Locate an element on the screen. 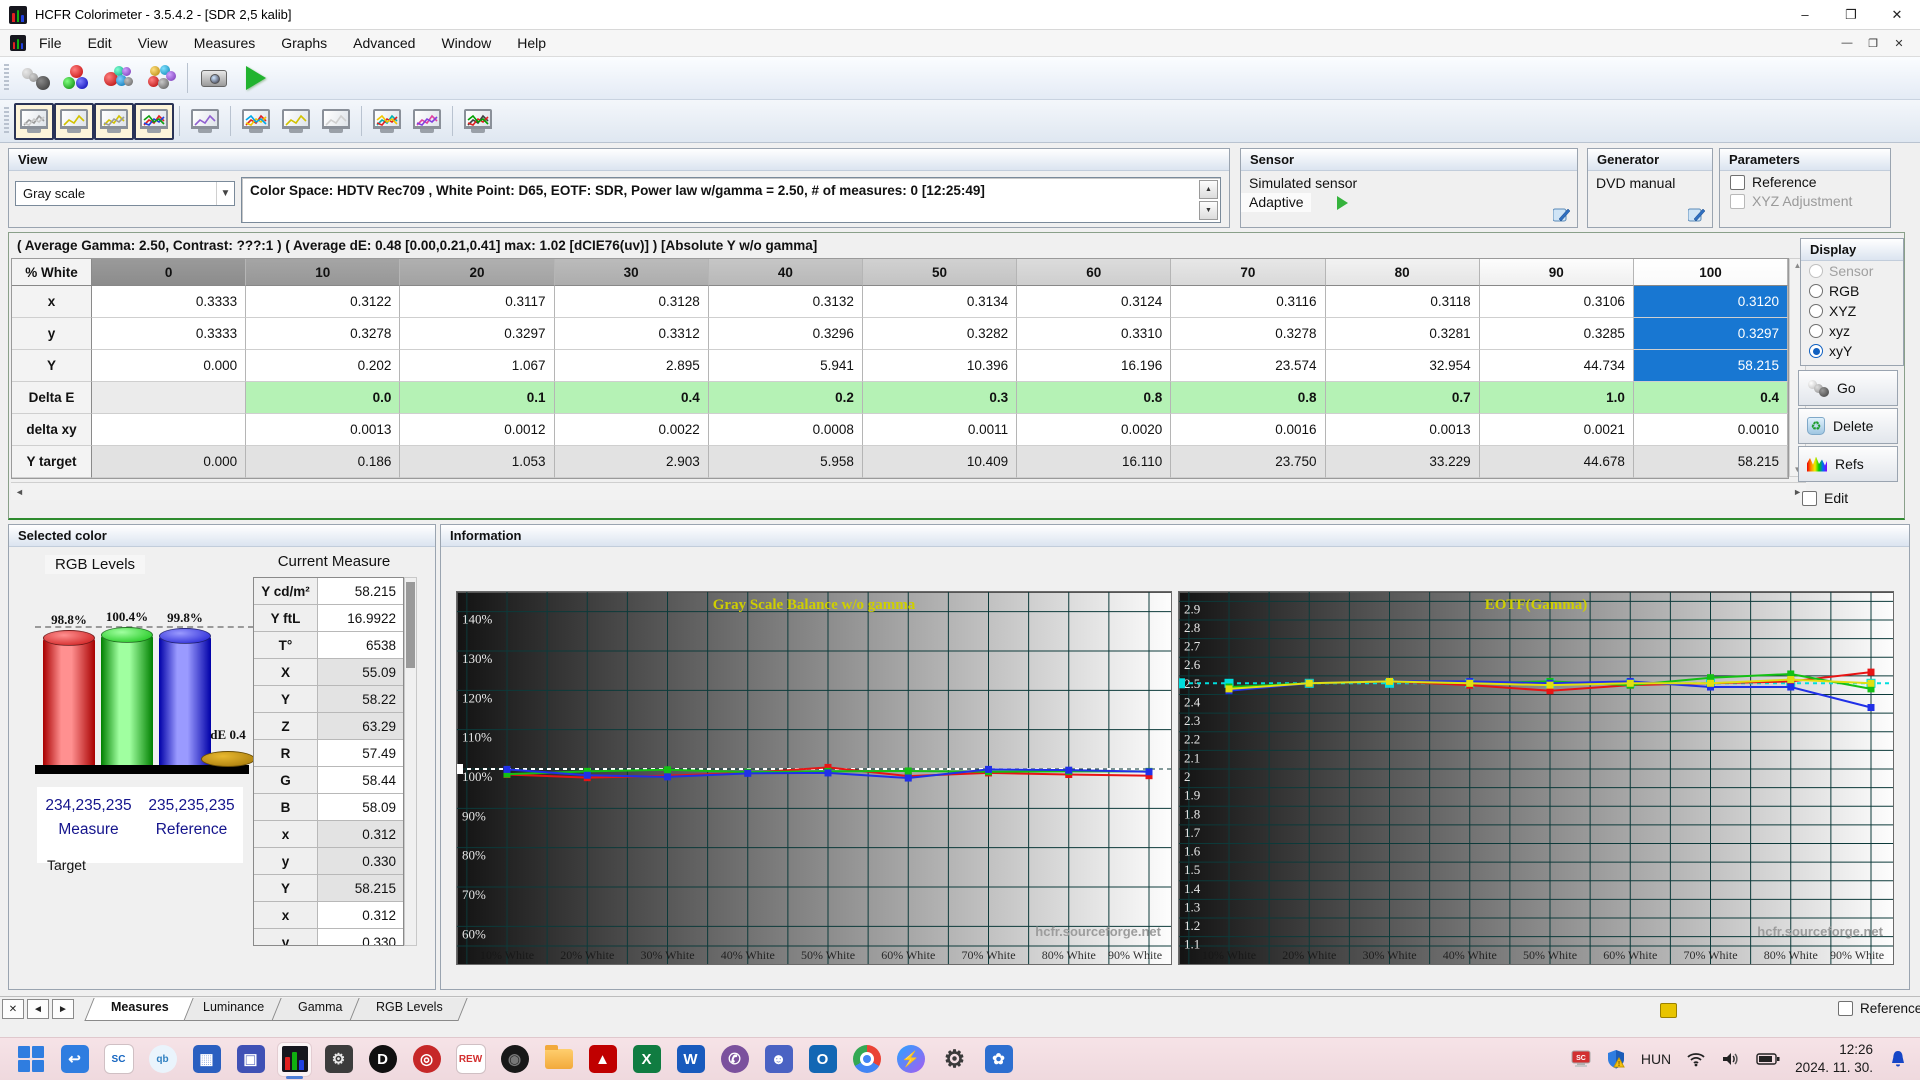 The image size is (1920, 1080). display-radio-rgb: RGB is located at coordinates (1852, 291).